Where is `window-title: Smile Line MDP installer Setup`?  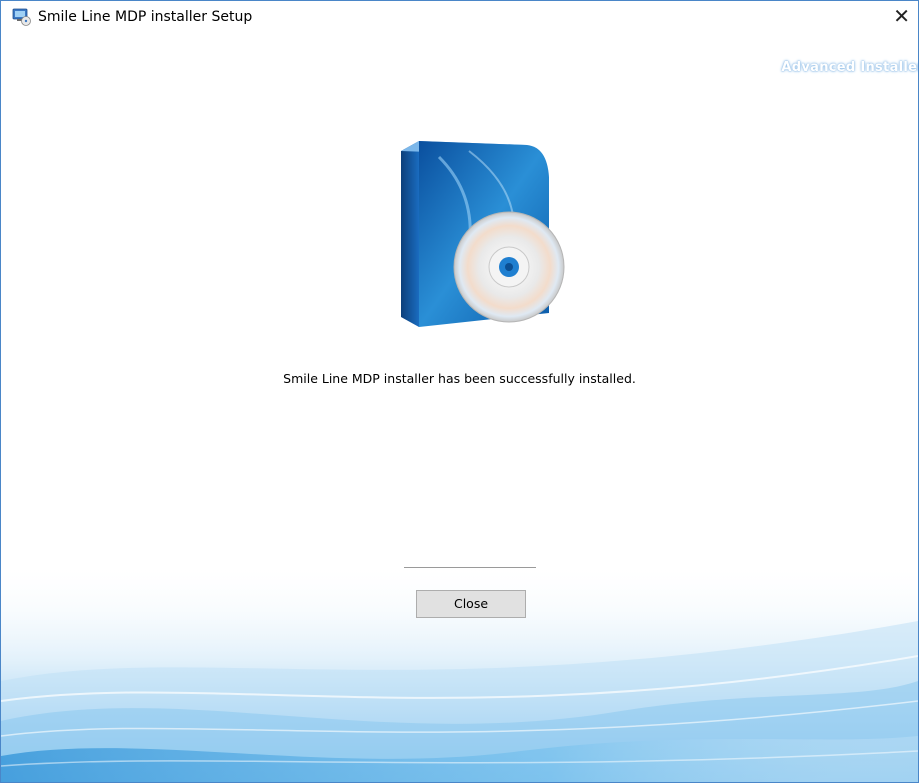
window-title: Smile Line MDP installer Setup is located at coordinates (145, 17).